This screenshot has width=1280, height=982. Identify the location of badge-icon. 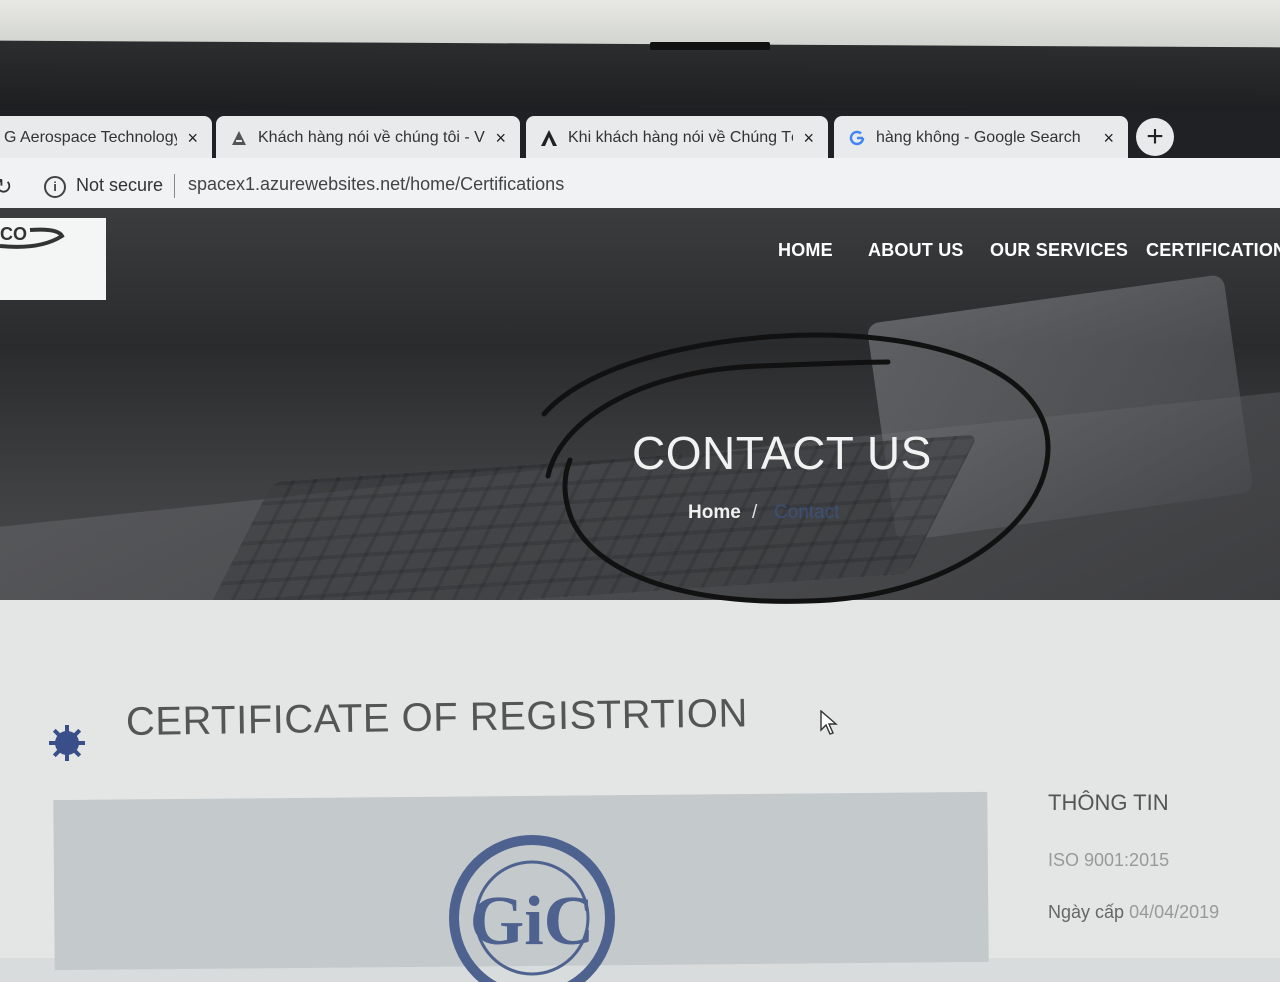
(67, 743).